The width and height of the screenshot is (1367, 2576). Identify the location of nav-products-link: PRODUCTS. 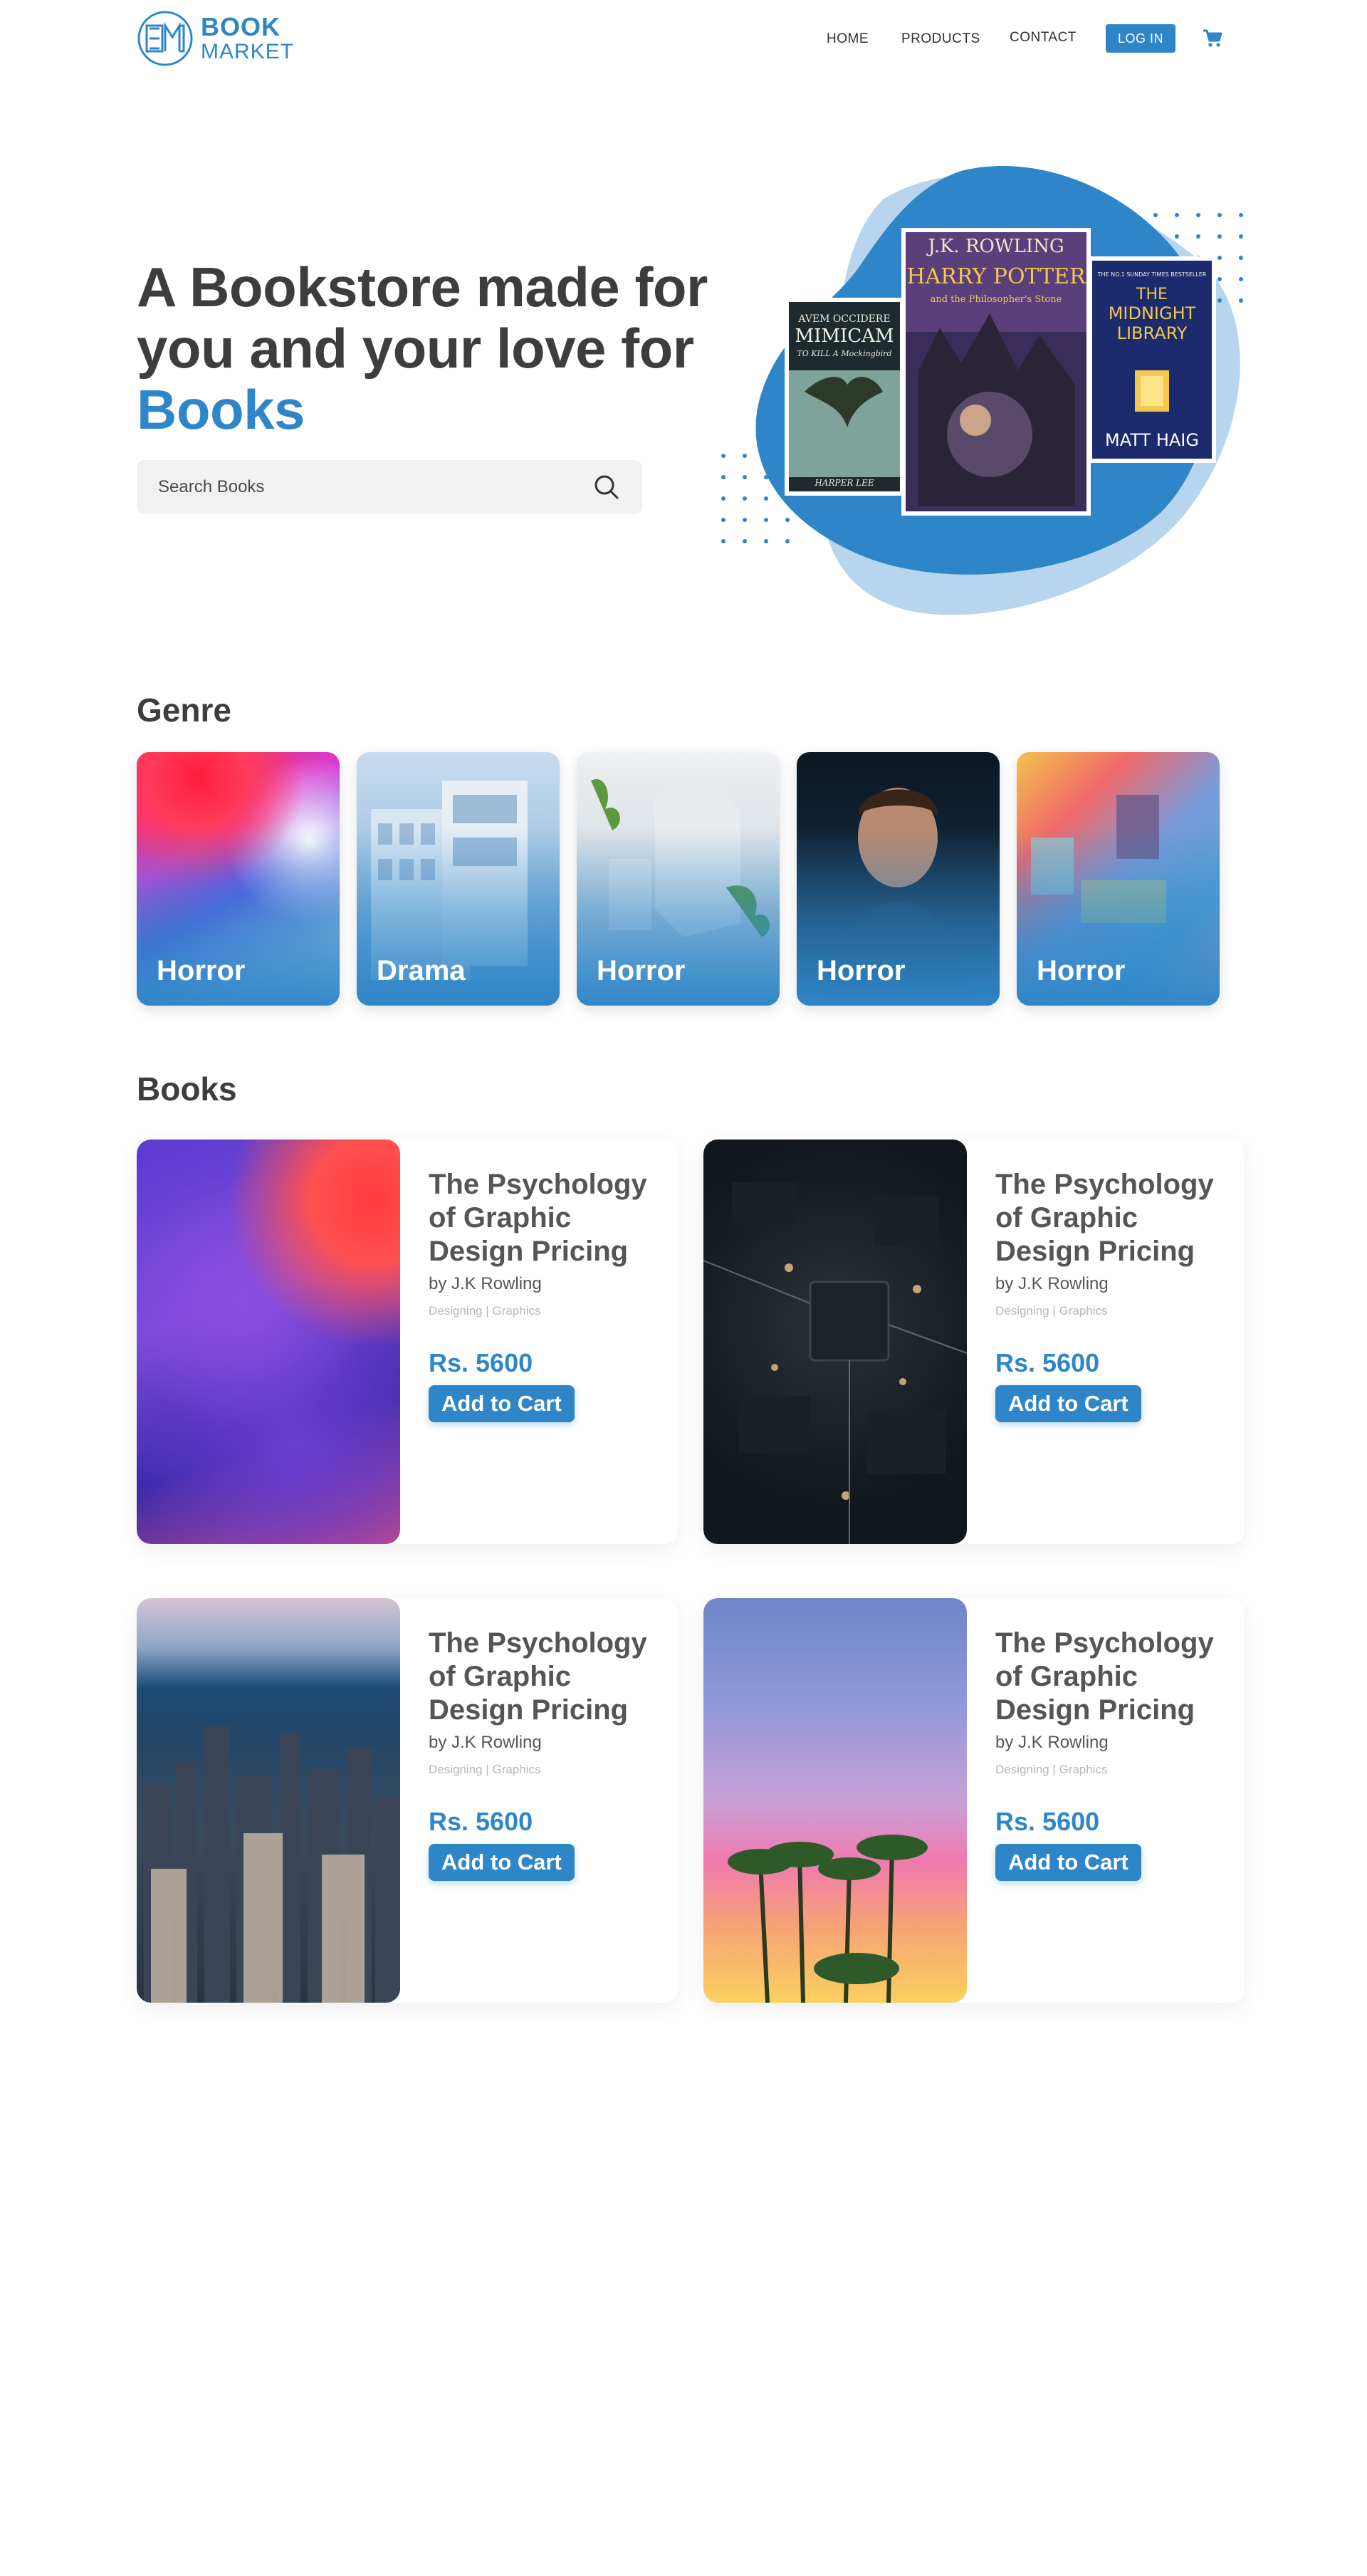
(941, 39).